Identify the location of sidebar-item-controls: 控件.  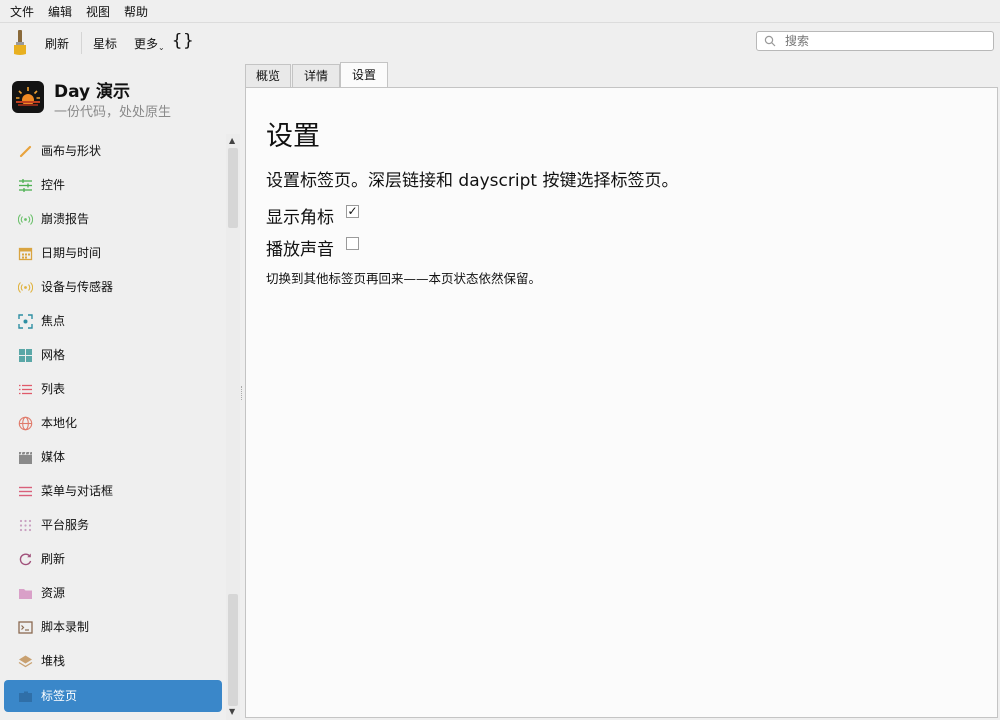
(113, 185).